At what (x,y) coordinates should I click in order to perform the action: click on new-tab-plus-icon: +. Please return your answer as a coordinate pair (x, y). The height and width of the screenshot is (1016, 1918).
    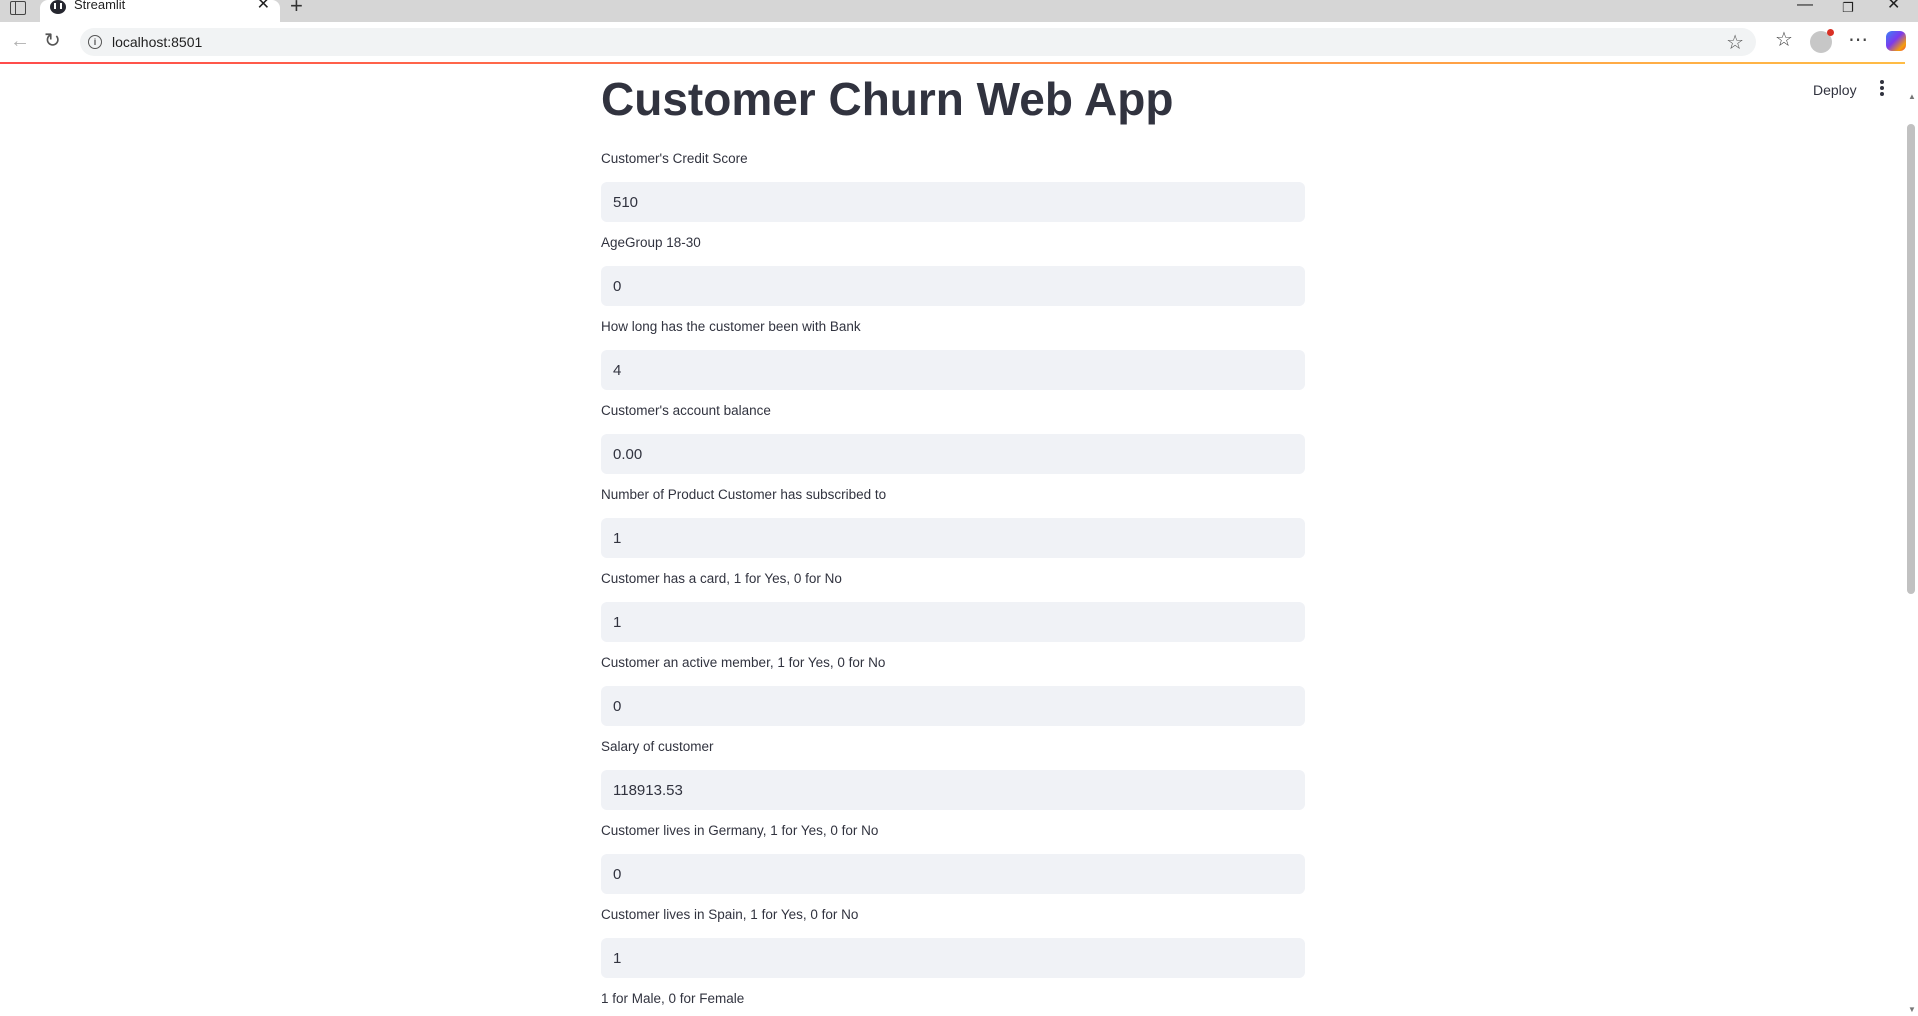
    Looking at the image, I should click on (296, 8).